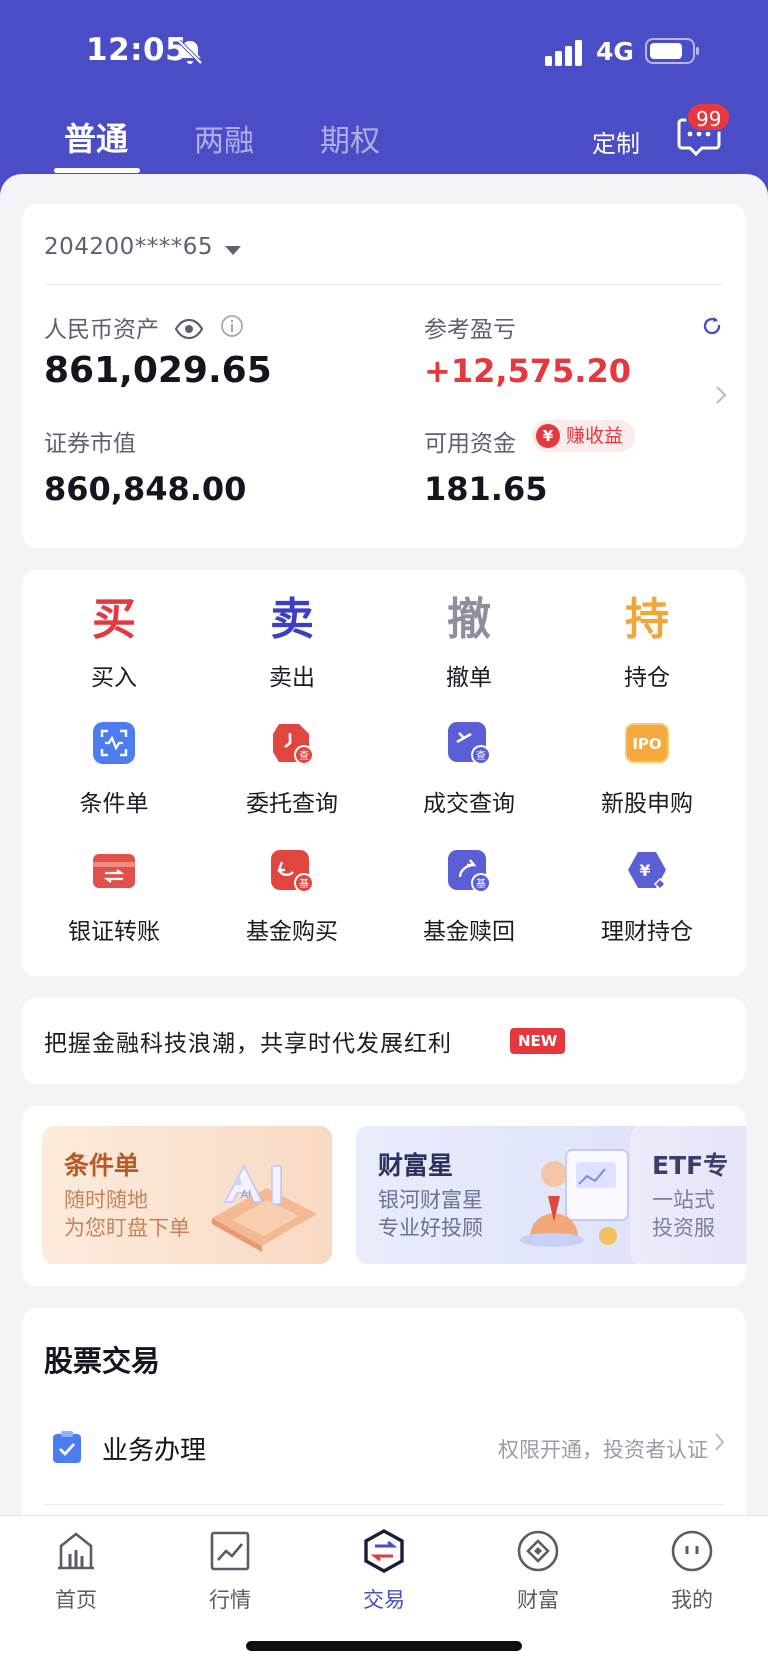  What do you see at coordinates (692, 1600) in the screenshot?
I see `tab-label: 我的` at bounding box center [692, 1600].